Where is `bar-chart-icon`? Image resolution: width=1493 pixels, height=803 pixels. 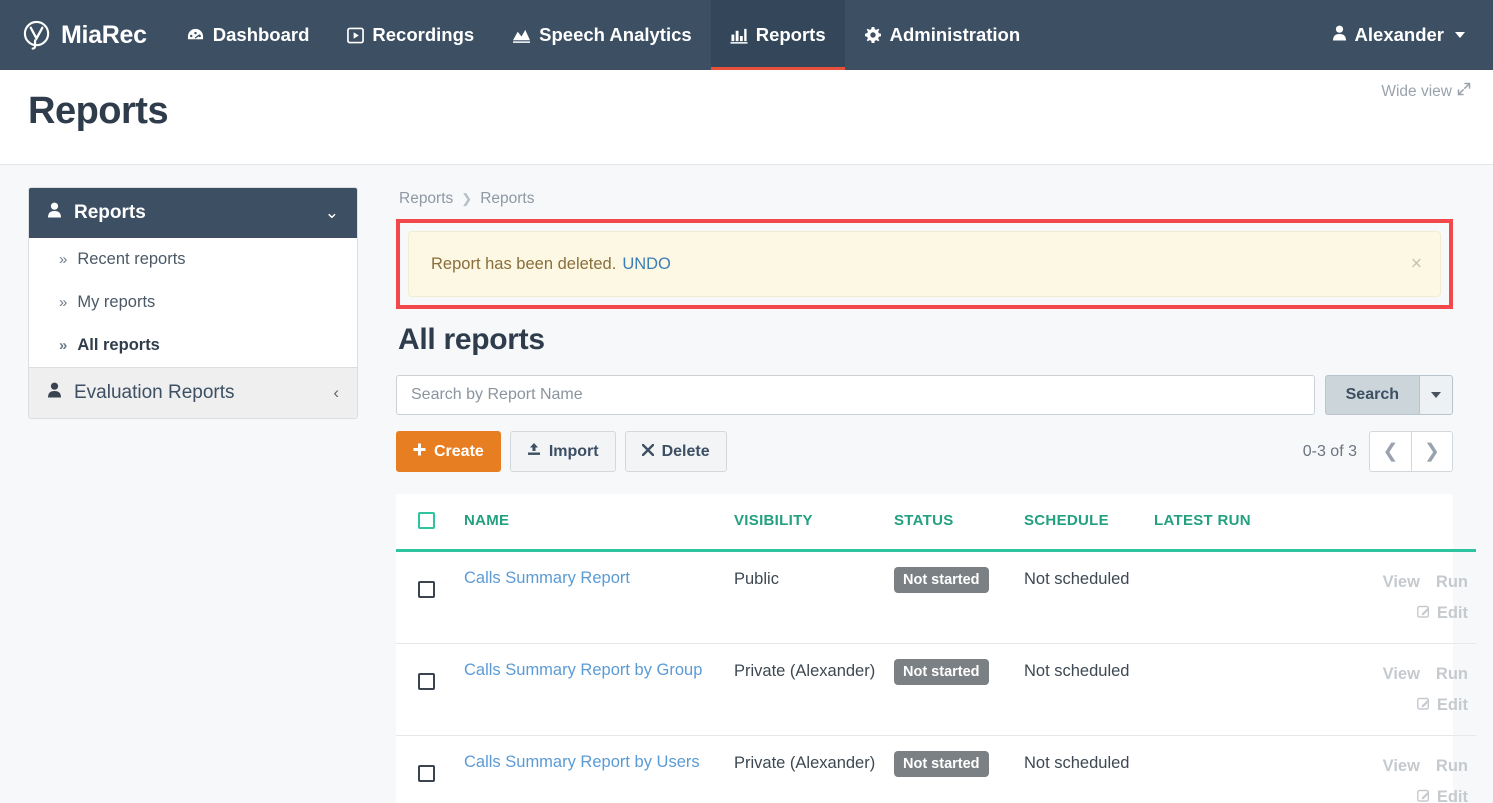 bar-chart-icon is located at coordinates (739, 35).